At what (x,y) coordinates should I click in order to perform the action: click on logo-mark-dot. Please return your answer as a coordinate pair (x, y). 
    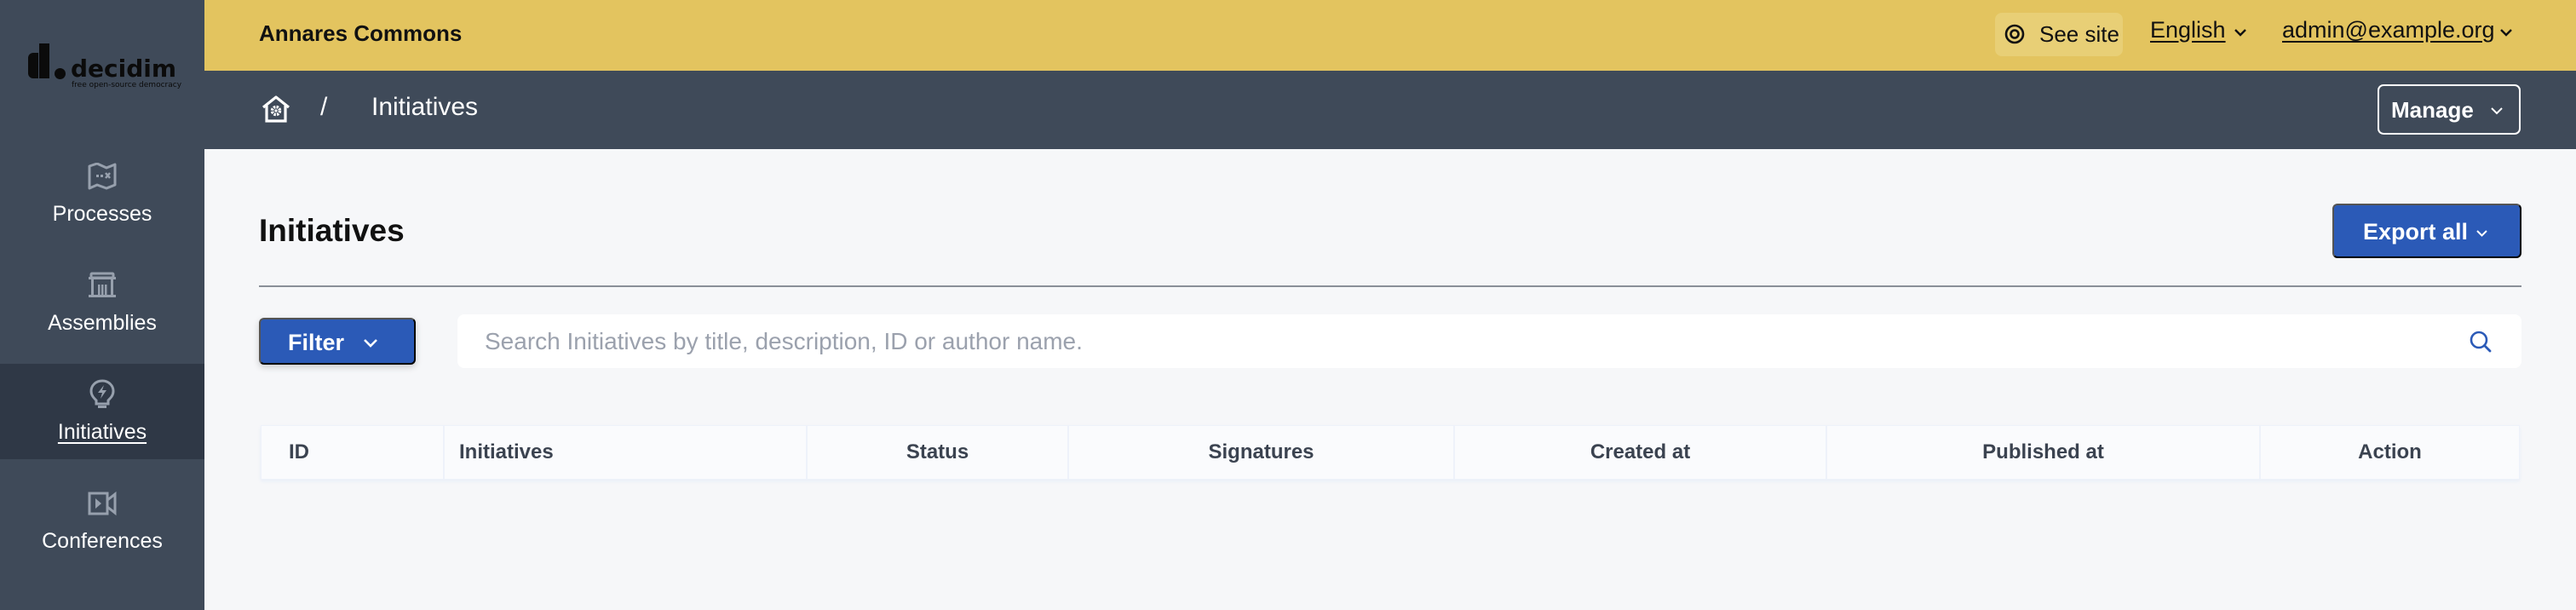
    Looking at the image, I should click on (61, 73).